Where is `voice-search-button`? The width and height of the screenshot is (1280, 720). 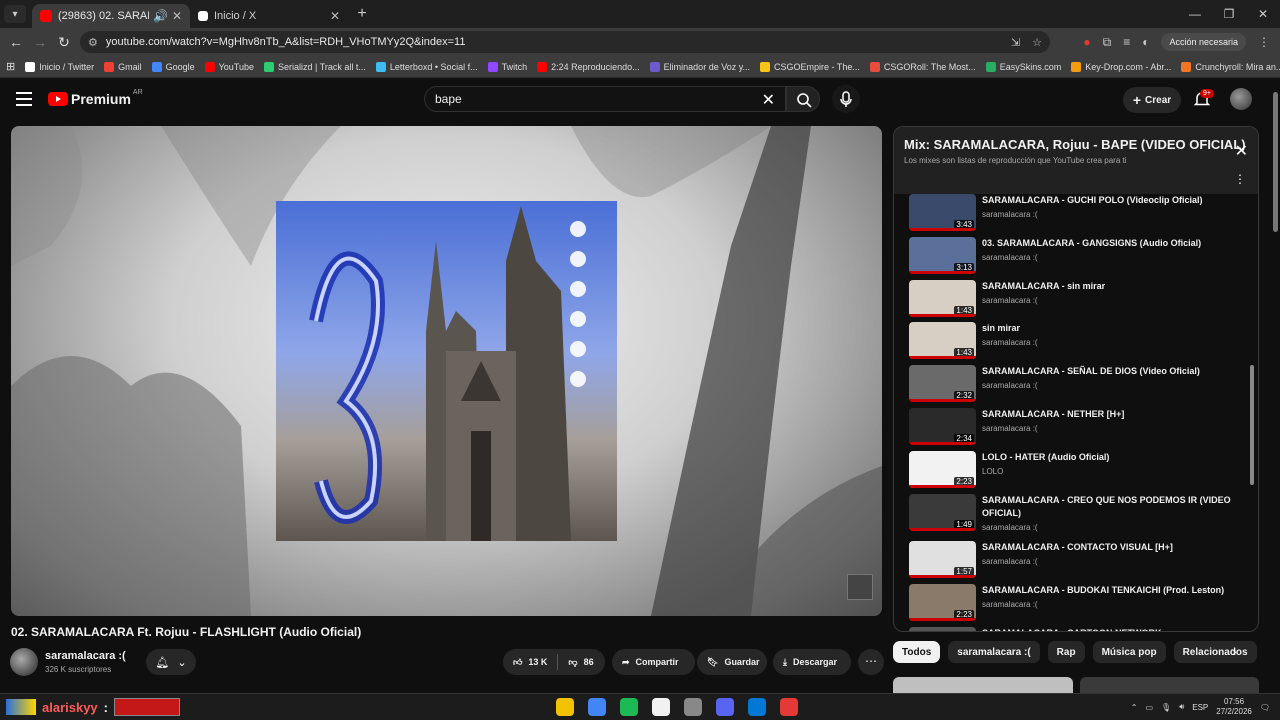
voice-search-button is located at coordinates (846, 99).